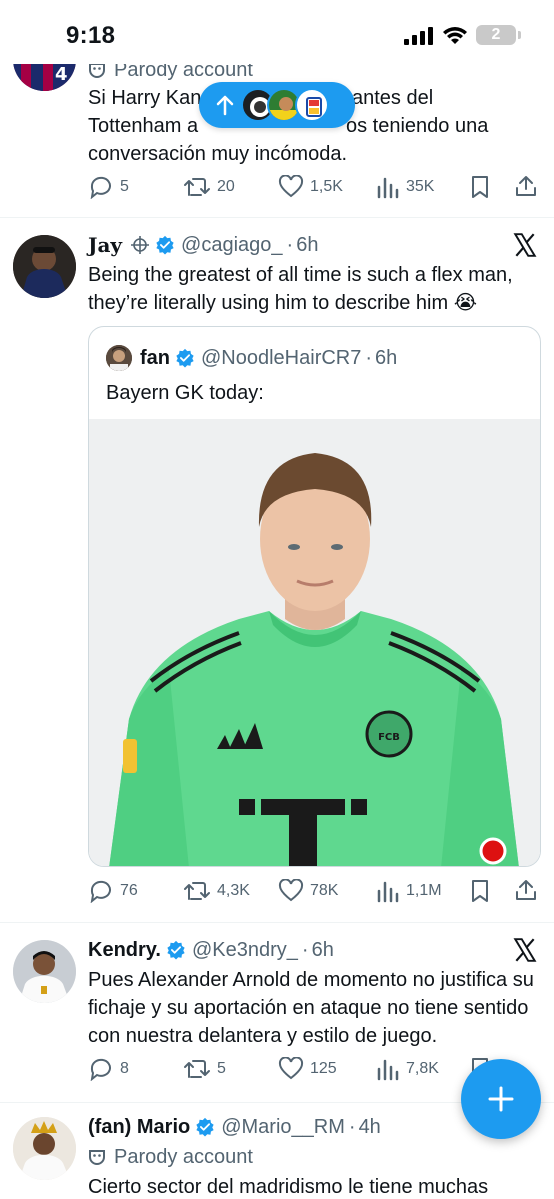 The height and width of the screenshot is (1199, 554). I want to click on parody-label-text: Parody account, so click(183, 1156).